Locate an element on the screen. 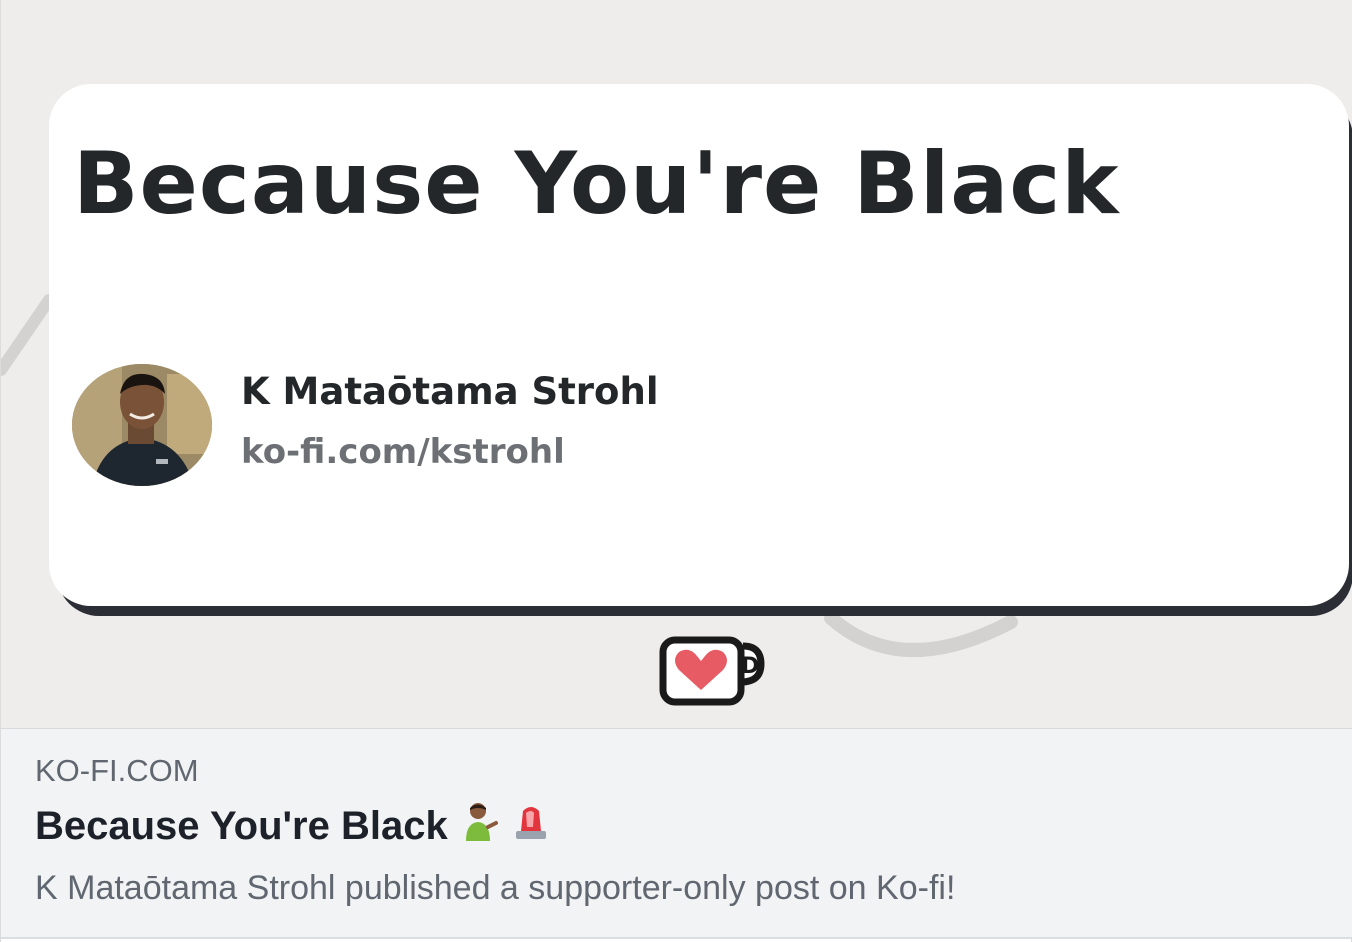  author-avatar is located at coordinates (142, 425).